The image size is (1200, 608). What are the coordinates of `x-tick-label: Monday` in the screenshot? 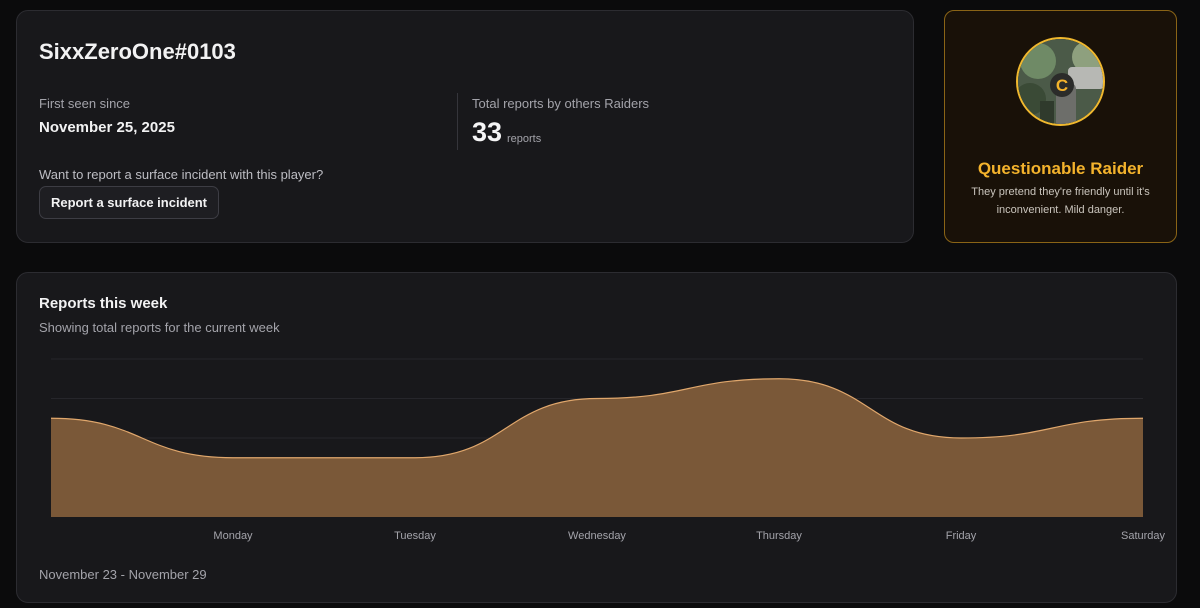 It's located at (233, 536).